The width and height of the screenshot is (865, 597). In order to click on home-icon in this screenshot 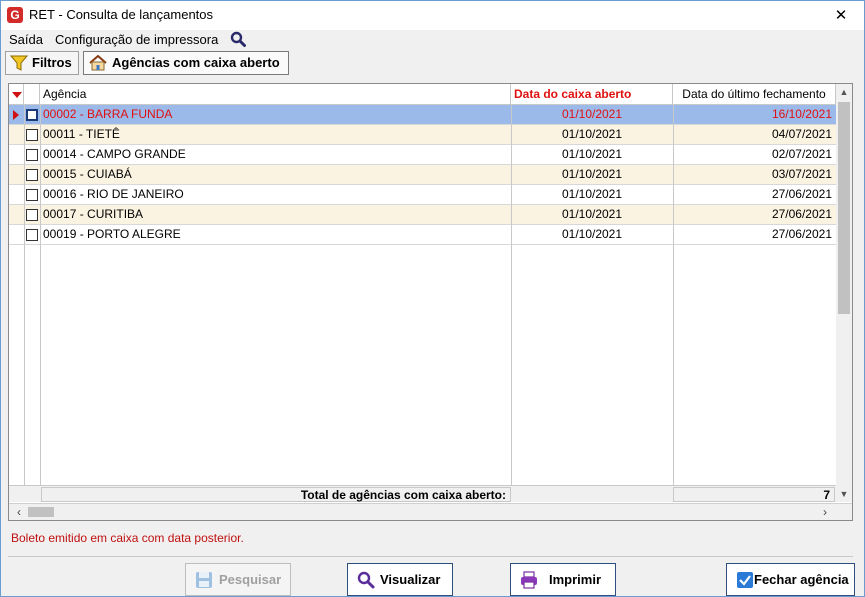, I will do `click(97, 62)`.